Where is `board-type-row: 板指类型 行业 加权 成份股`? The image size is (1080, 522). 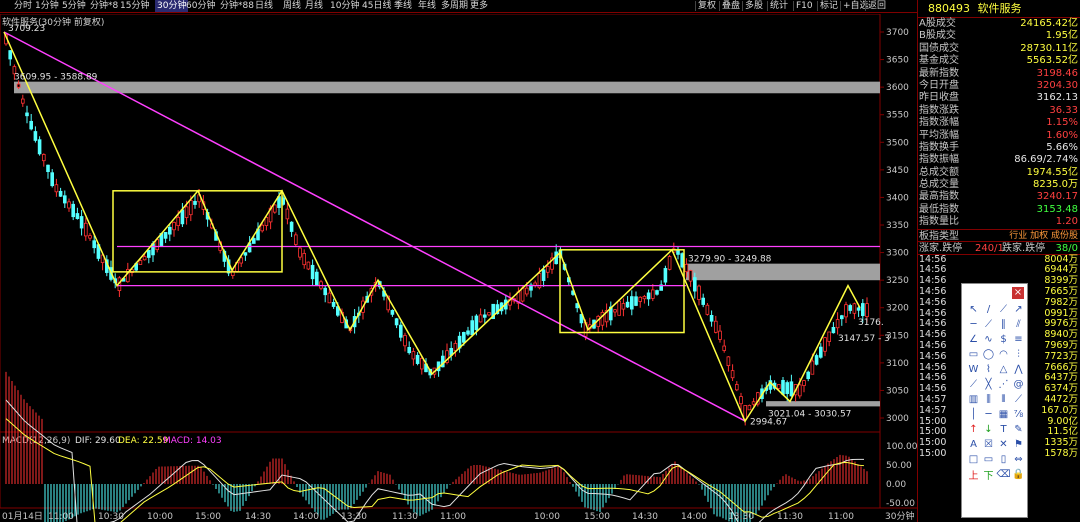 board-type-row: 板指类型 行业 加权 成份股 is located at coordinates (999, 235).